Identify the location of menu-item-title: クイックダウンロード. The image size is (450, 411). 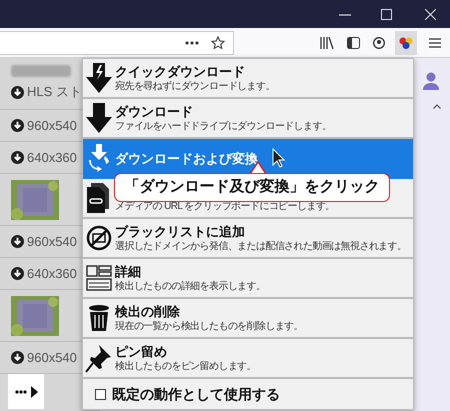
(180, 71).